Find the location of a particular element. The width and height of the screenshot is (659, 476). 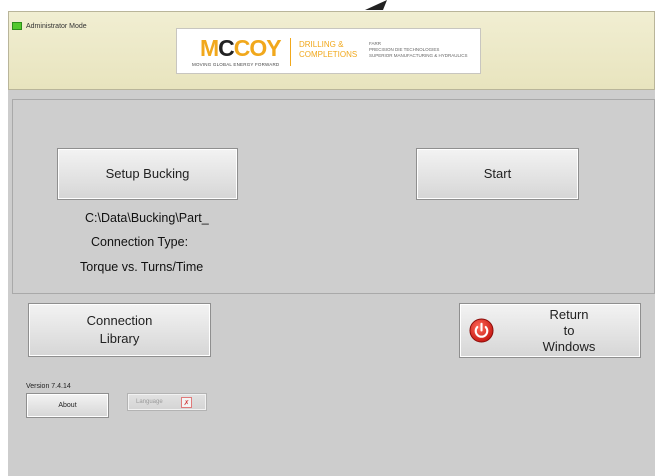

file-path-text: C:\Data\Bucking\Part_ is located at coordinates (147, 218).